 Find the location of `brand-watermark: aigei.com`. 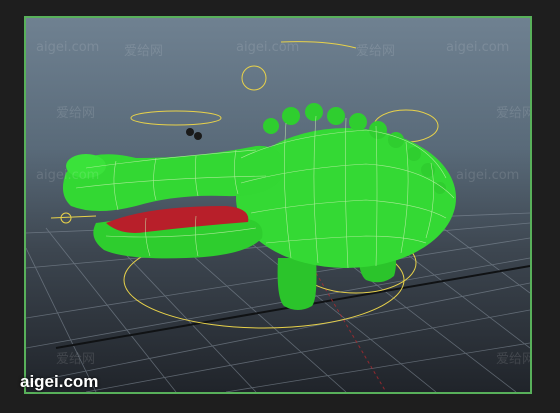

brand-watermark: aigei.com is located at coordinates (59, 381).